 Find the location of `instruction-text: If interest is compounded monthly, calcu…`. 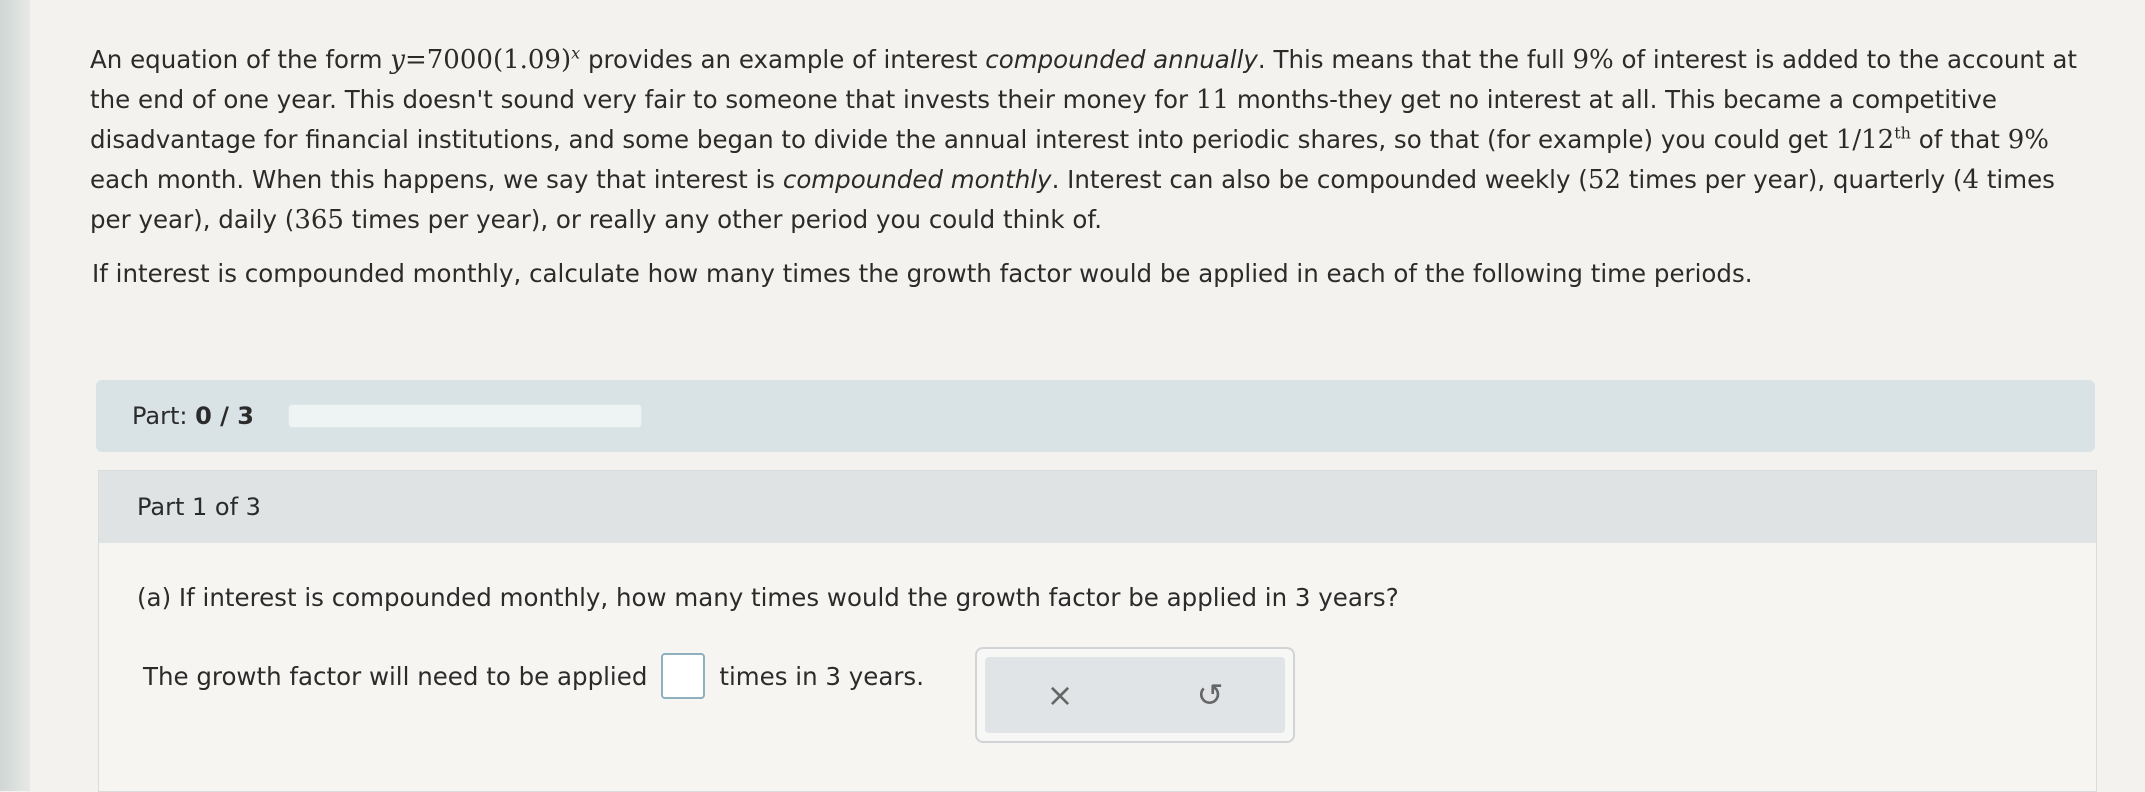

instruction-text: If interest is compounded monthly, calcu… is located at coordinates (922, 273).